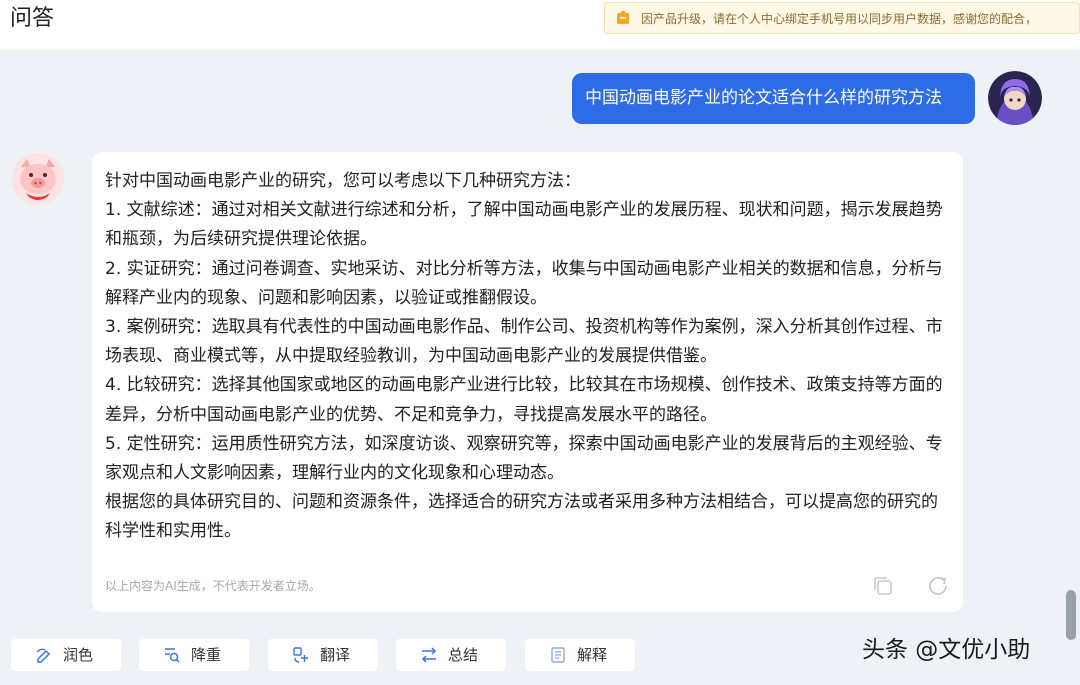 This screenshot has height=685, width=1080. Describe the element at coordinates (1071, 615) in the screenshot. I see `scrollbar-thumb` at that location.